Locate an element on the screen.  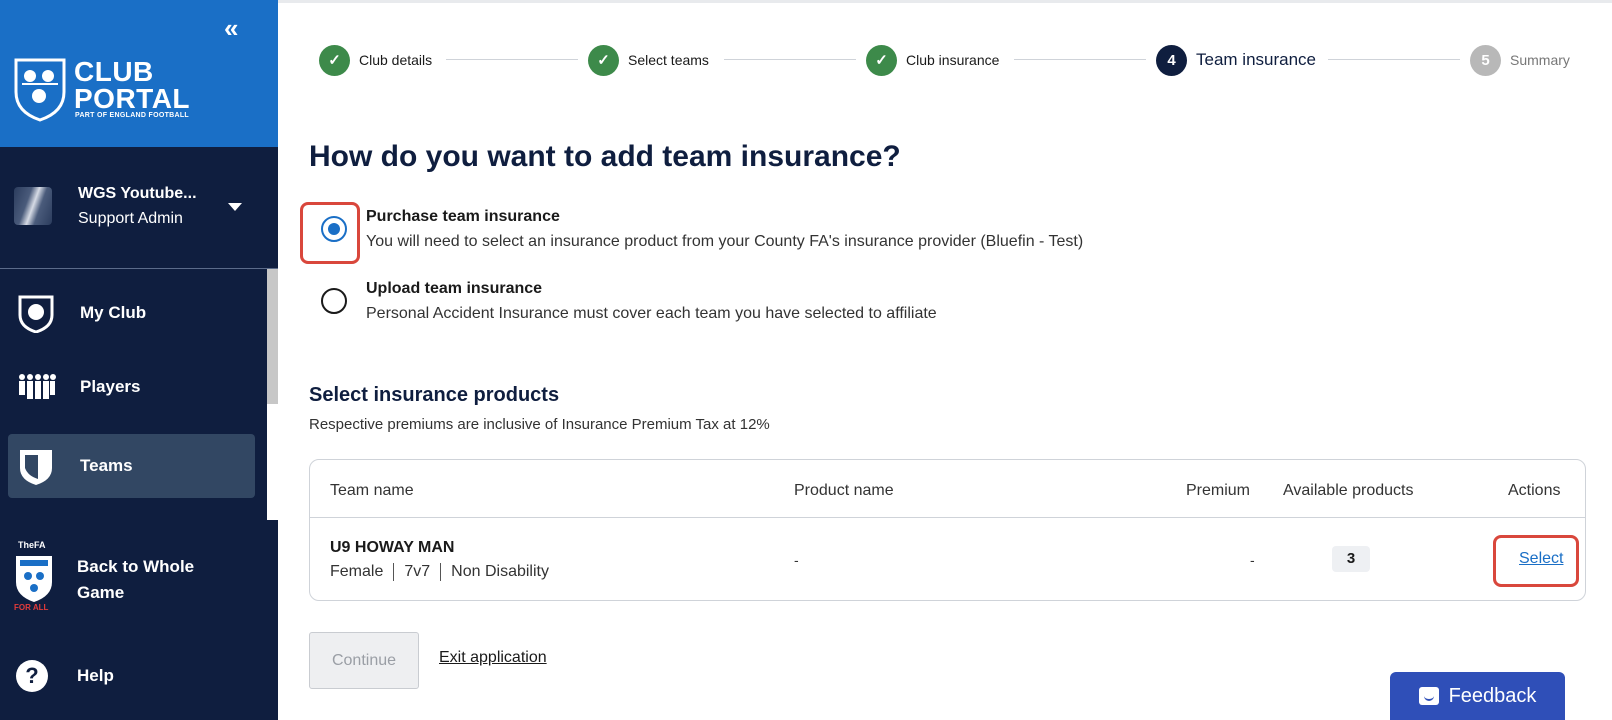
sidebar-item-teams: Teams is located at coordinates (131, 466).